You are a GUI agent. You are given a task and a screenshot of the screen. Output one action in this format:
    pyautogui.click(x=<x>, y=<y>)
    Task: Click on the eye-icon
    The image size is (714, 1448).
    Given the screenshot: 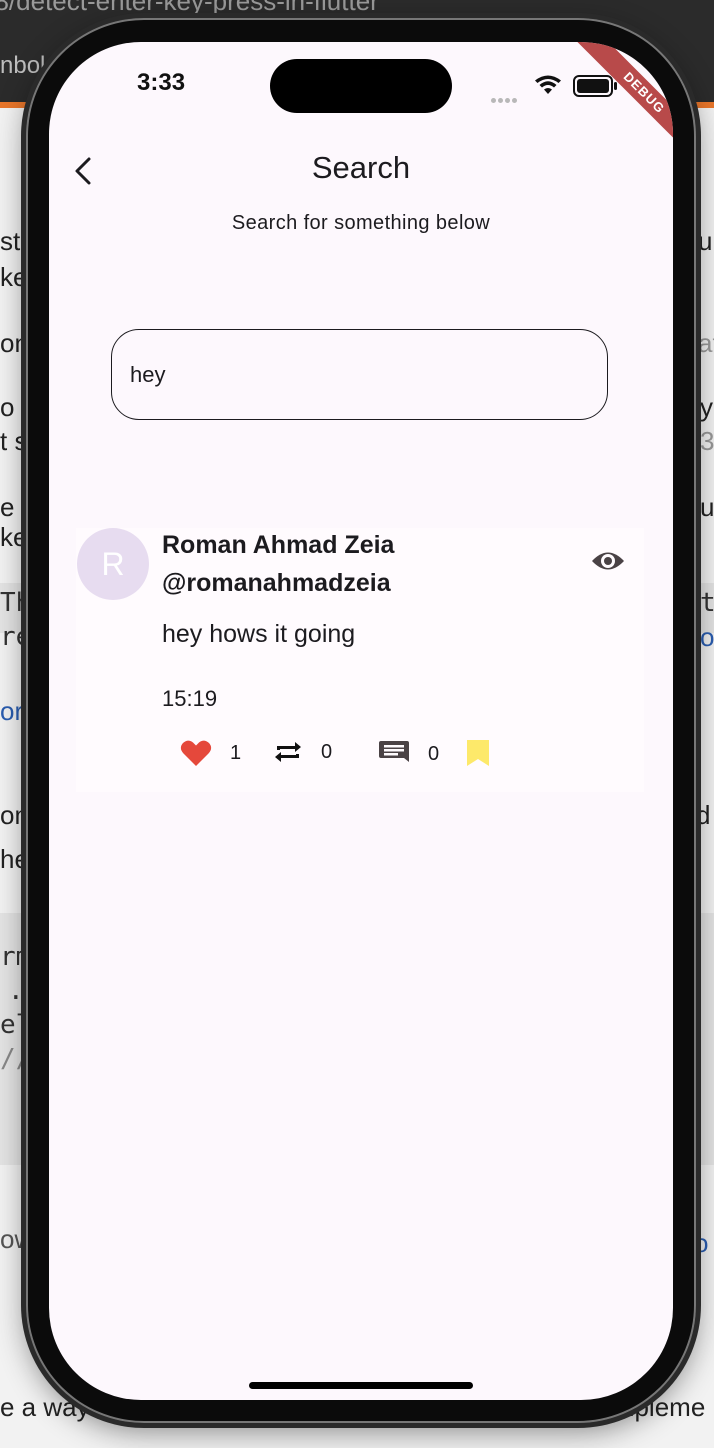 What is the action you would take?
    pyautogui.click(x=608, y=561)
    